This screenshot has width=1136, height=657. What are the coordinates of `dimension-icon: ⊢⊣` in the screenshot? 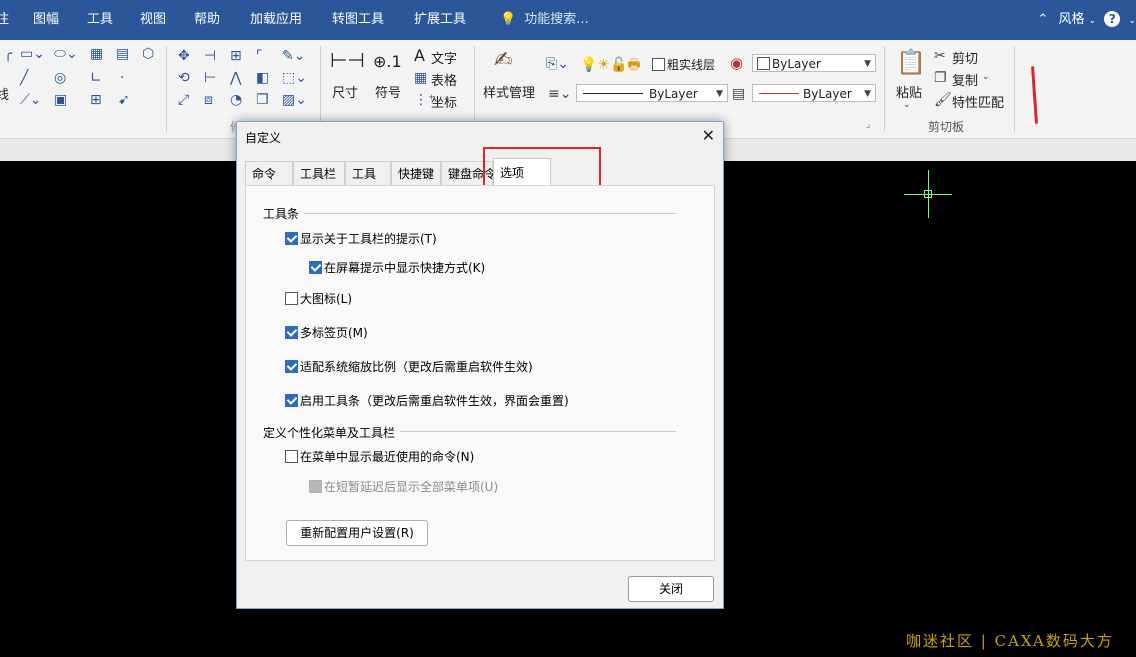 It's located at (347, 60).